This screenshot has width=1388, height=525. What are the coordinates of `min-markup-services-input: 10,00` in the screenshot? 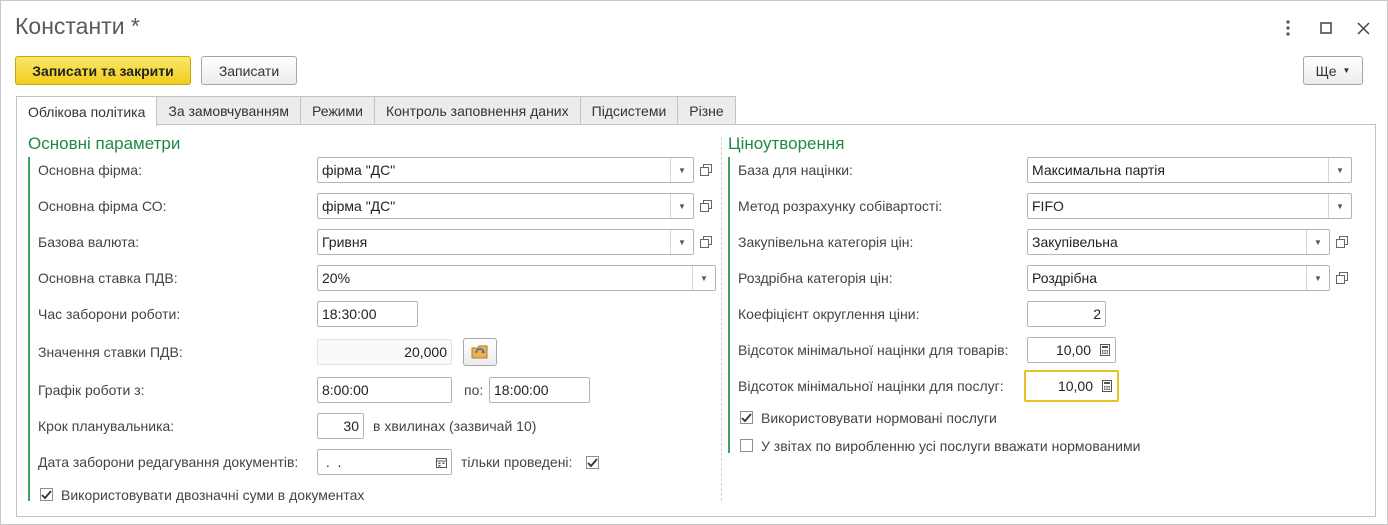 It's located at (1071, 386).